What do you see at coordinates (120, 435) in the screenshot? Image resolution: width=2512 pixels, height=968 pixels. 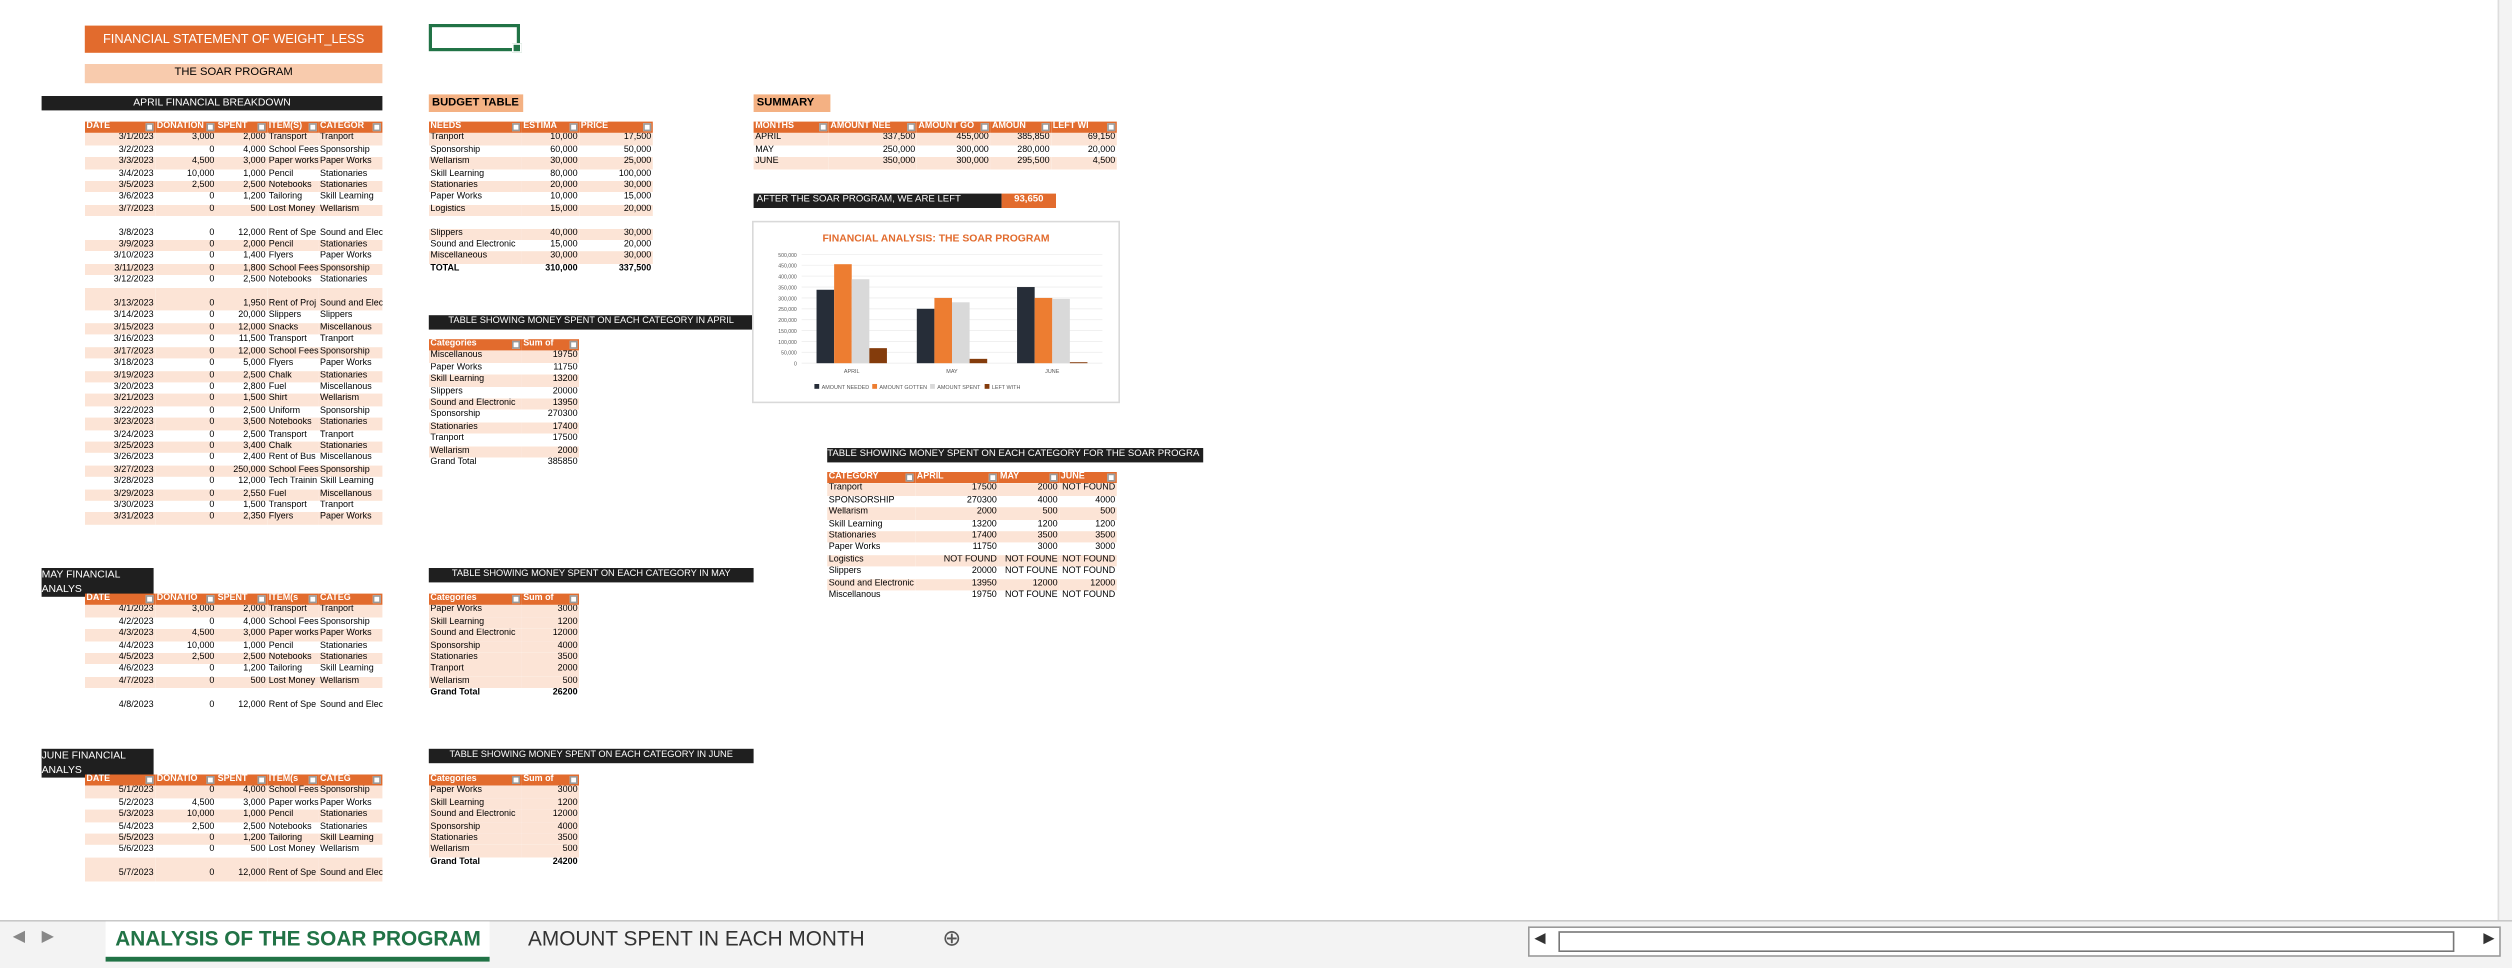 I see `table-cell: 3/24/2023` at bounding box center [120, 435].